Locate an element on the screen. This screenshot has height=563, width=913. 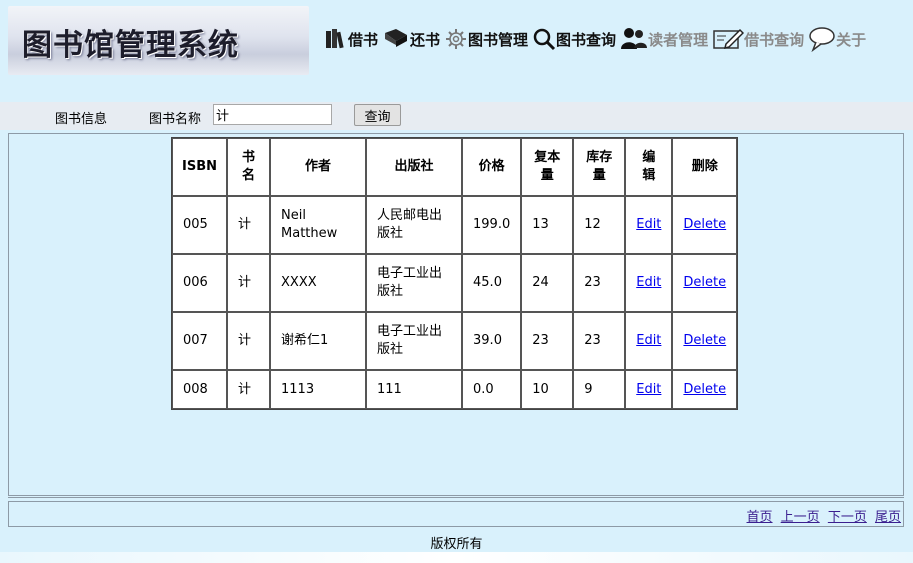
book-name-label: 图书名称 is located at coordinates (175, 119).